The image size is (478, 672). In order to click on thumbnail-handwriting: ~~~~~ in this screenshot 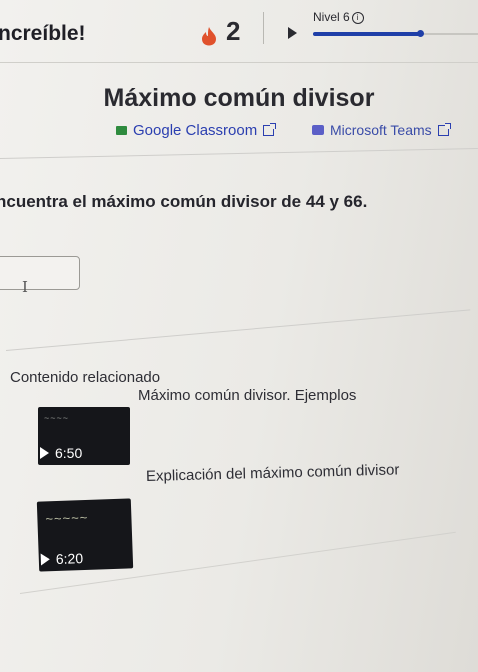, I will do `click(67, 518)`.